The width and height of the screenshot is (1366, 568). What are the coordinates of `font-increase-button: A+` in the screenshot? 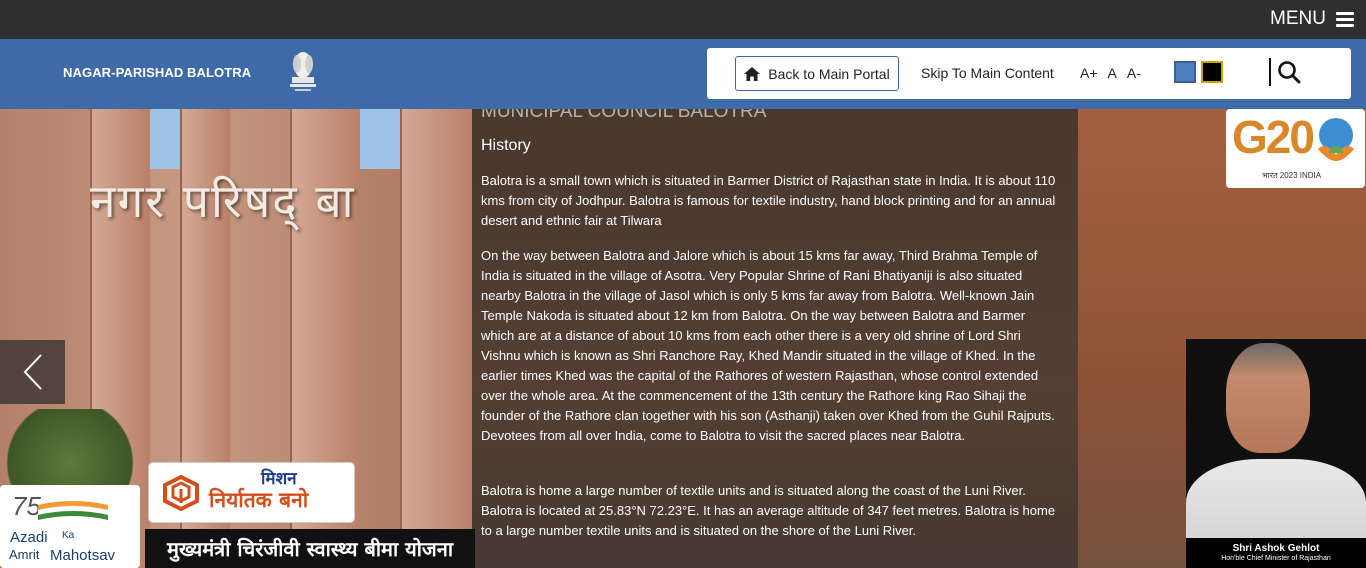 It's located at (1089, 73).